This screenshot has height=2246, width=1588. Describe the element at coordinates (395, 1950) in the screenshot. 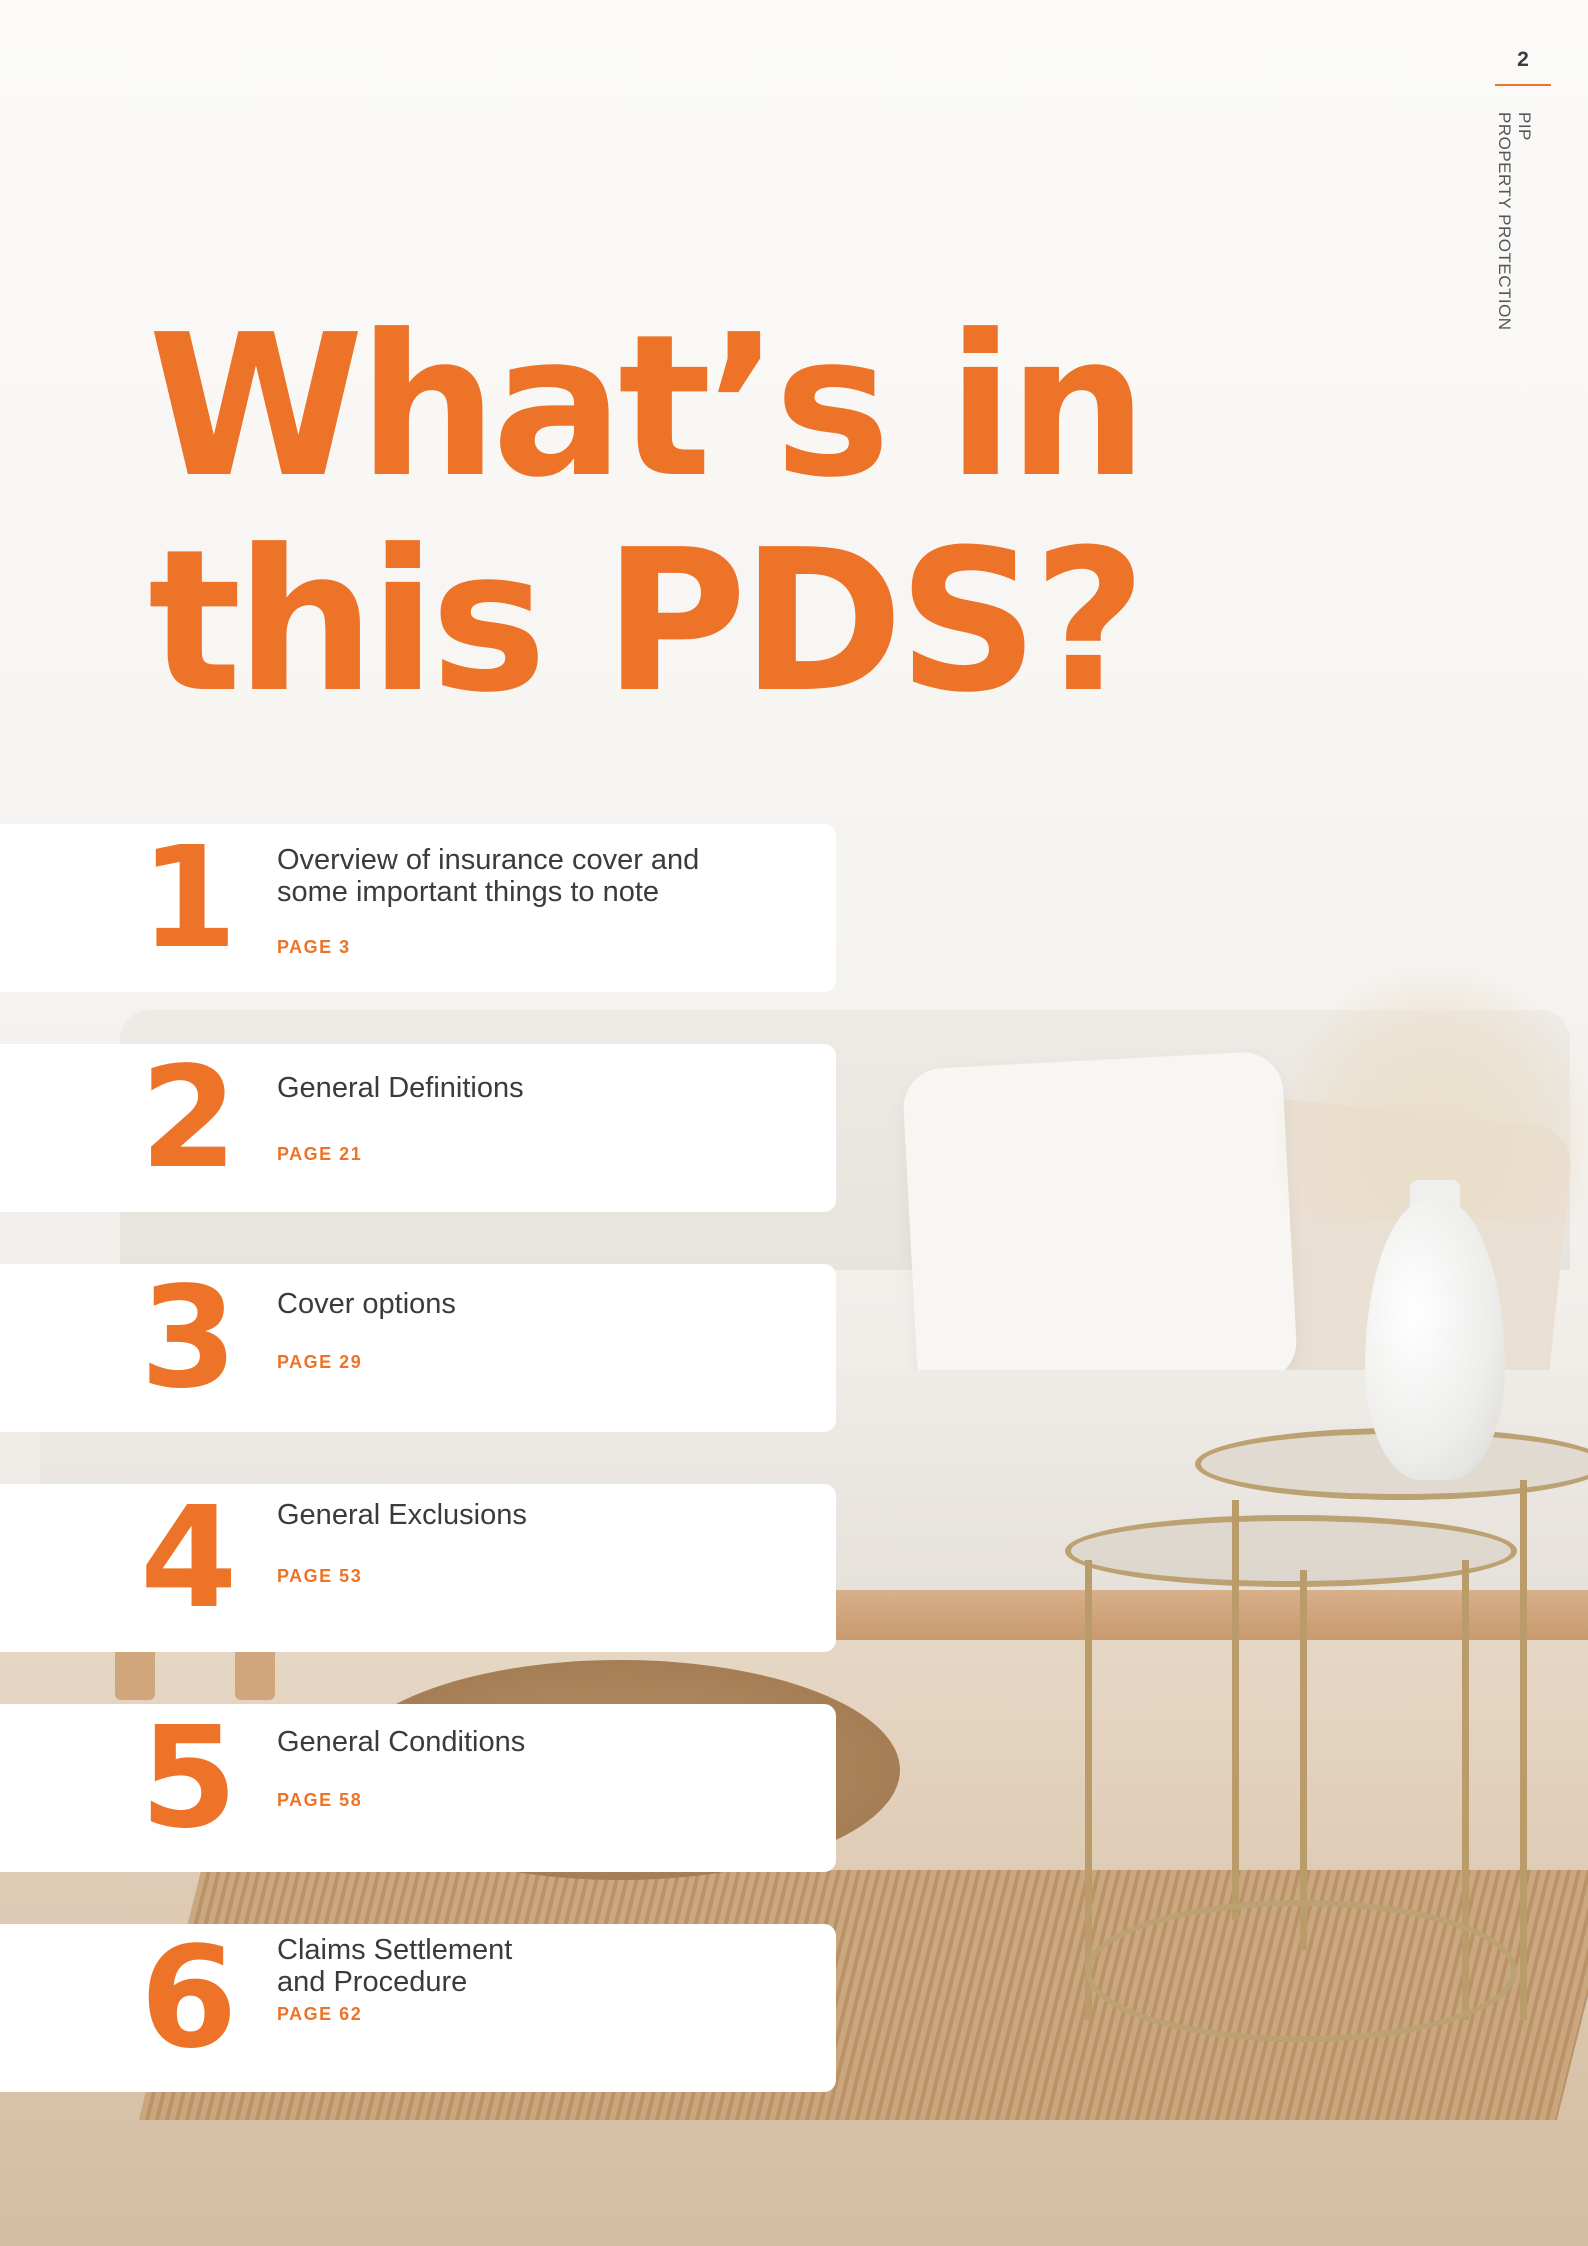

I see `toc-title-line1: Claims Settlement` at that location.